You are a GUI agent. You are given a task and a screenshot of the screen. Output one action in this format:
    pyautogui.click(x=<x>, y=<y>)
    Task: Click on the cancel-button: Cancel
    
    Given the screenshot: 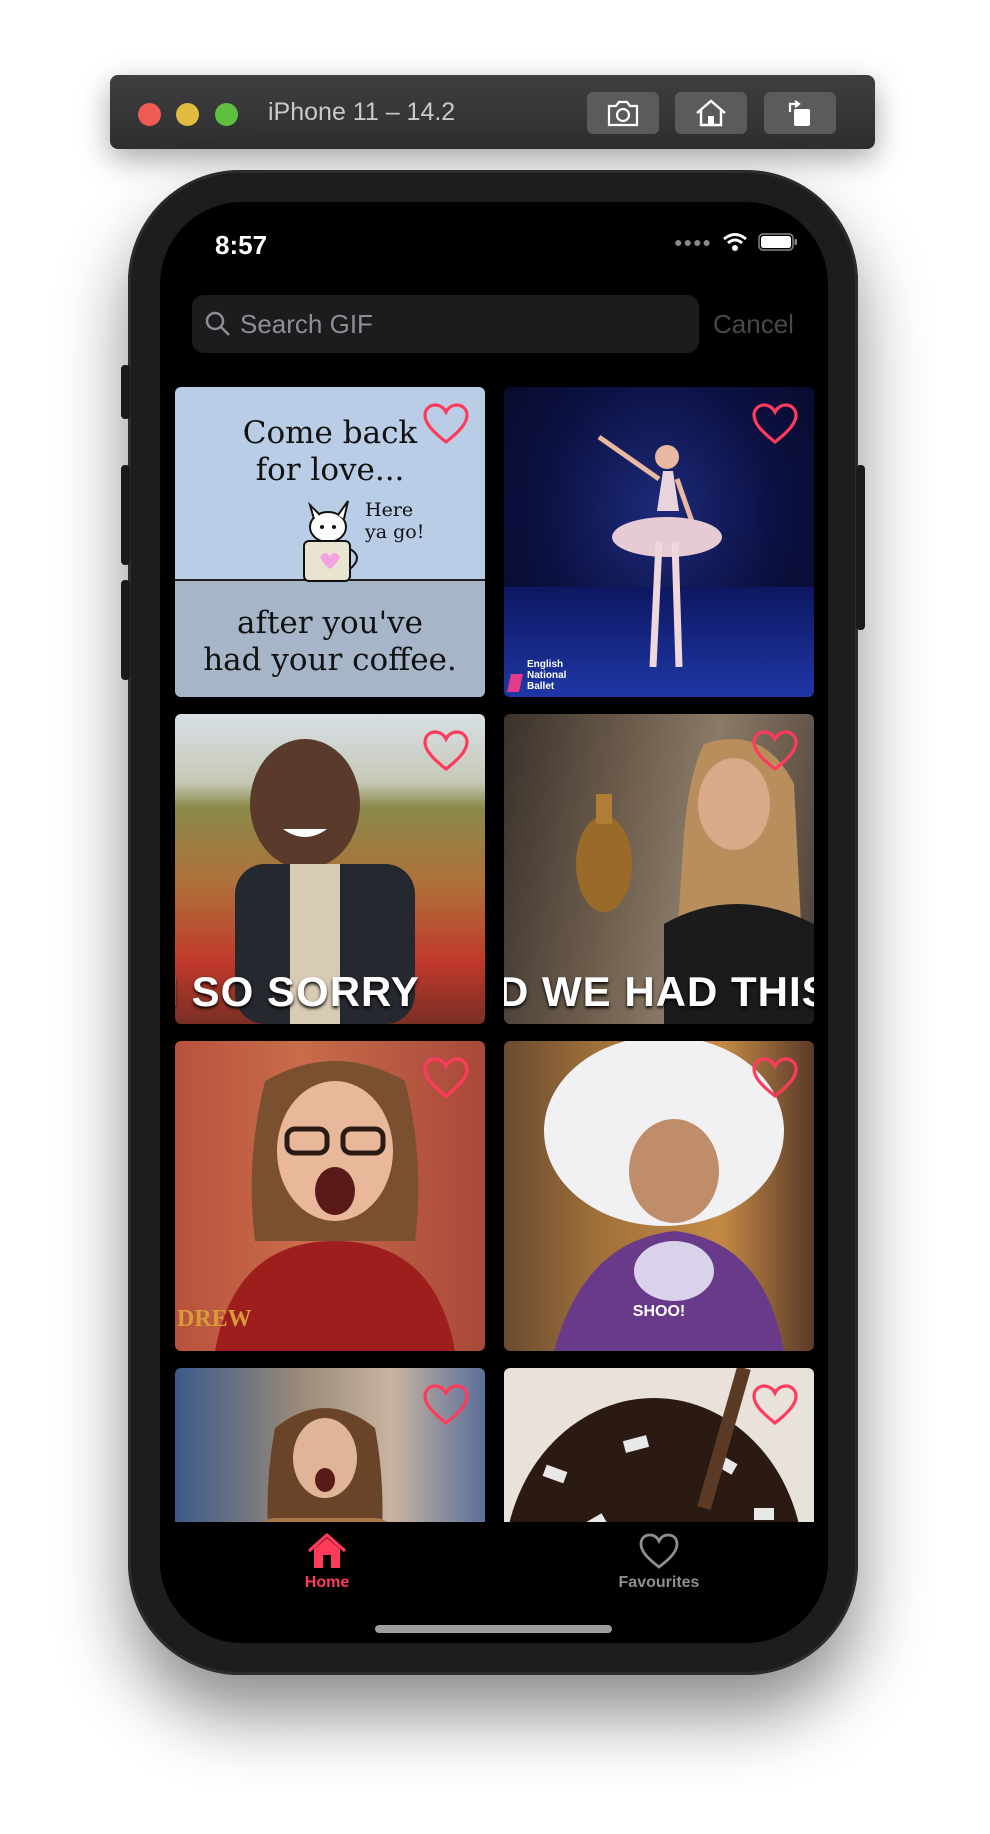 What is the action you would take?
    pyautogui.click(x=753, y=324)
    